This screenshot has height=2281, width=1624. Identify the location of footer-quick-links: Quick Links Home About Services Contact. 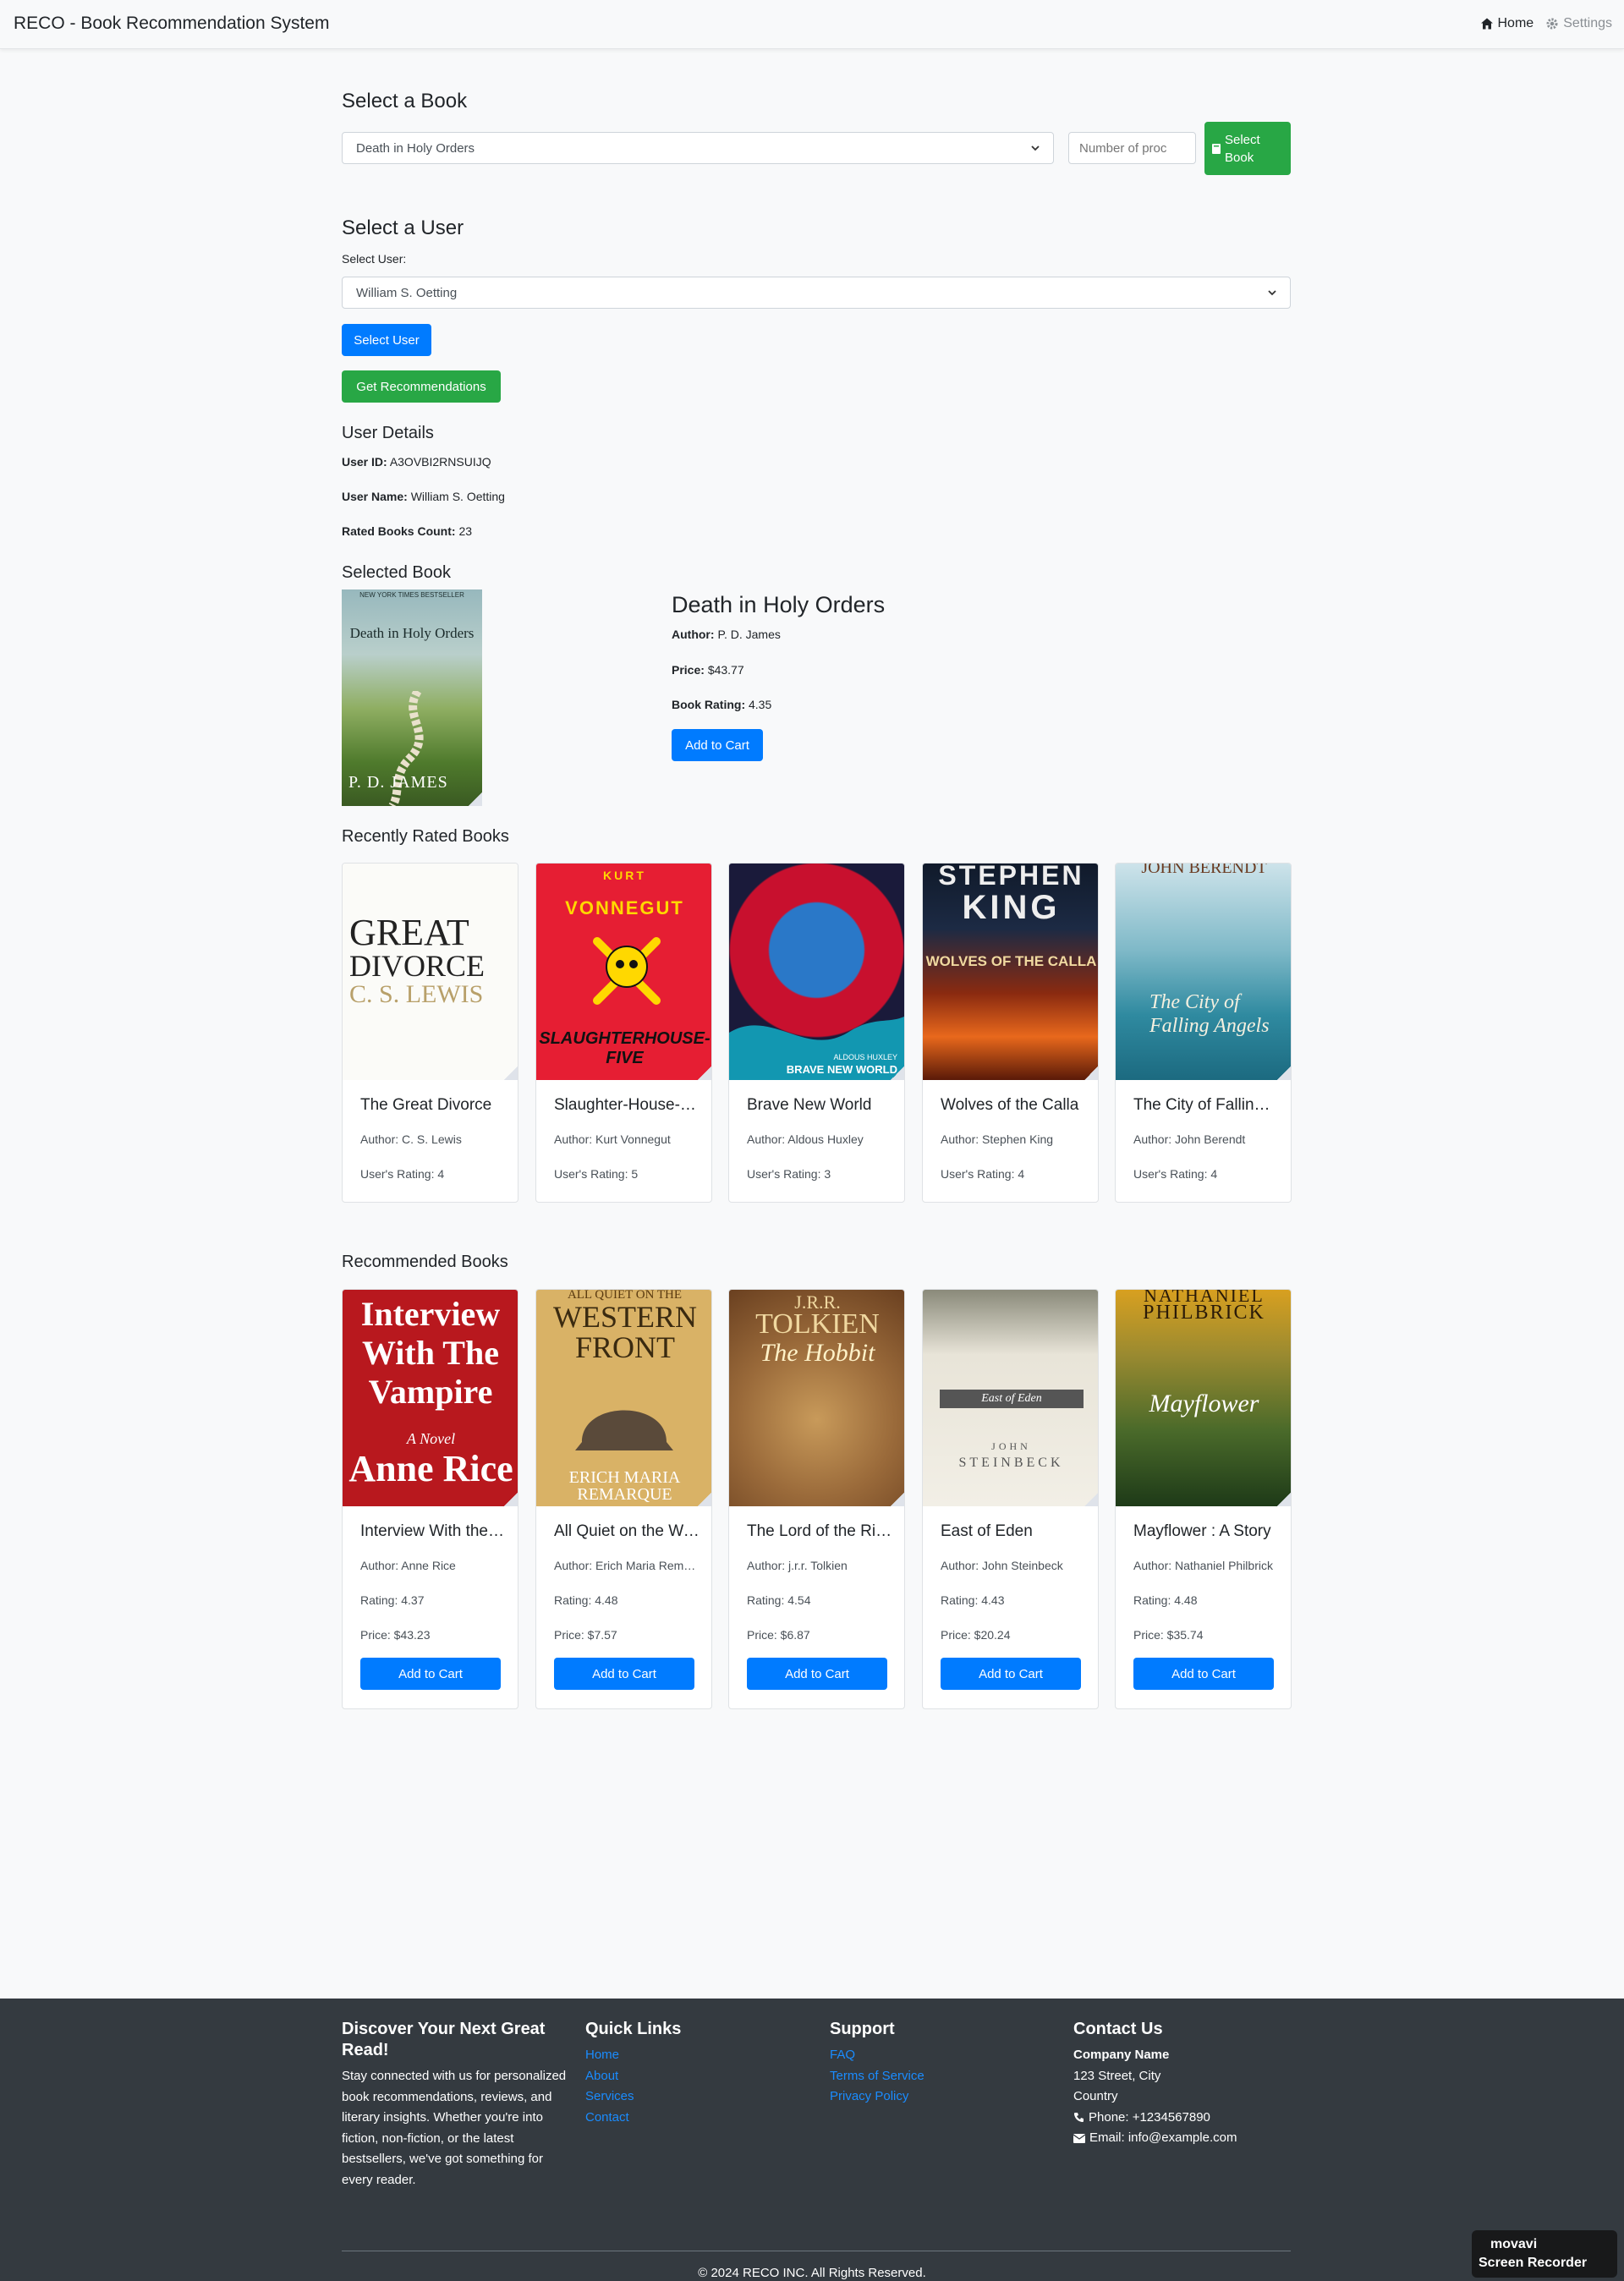
(699, 2073).